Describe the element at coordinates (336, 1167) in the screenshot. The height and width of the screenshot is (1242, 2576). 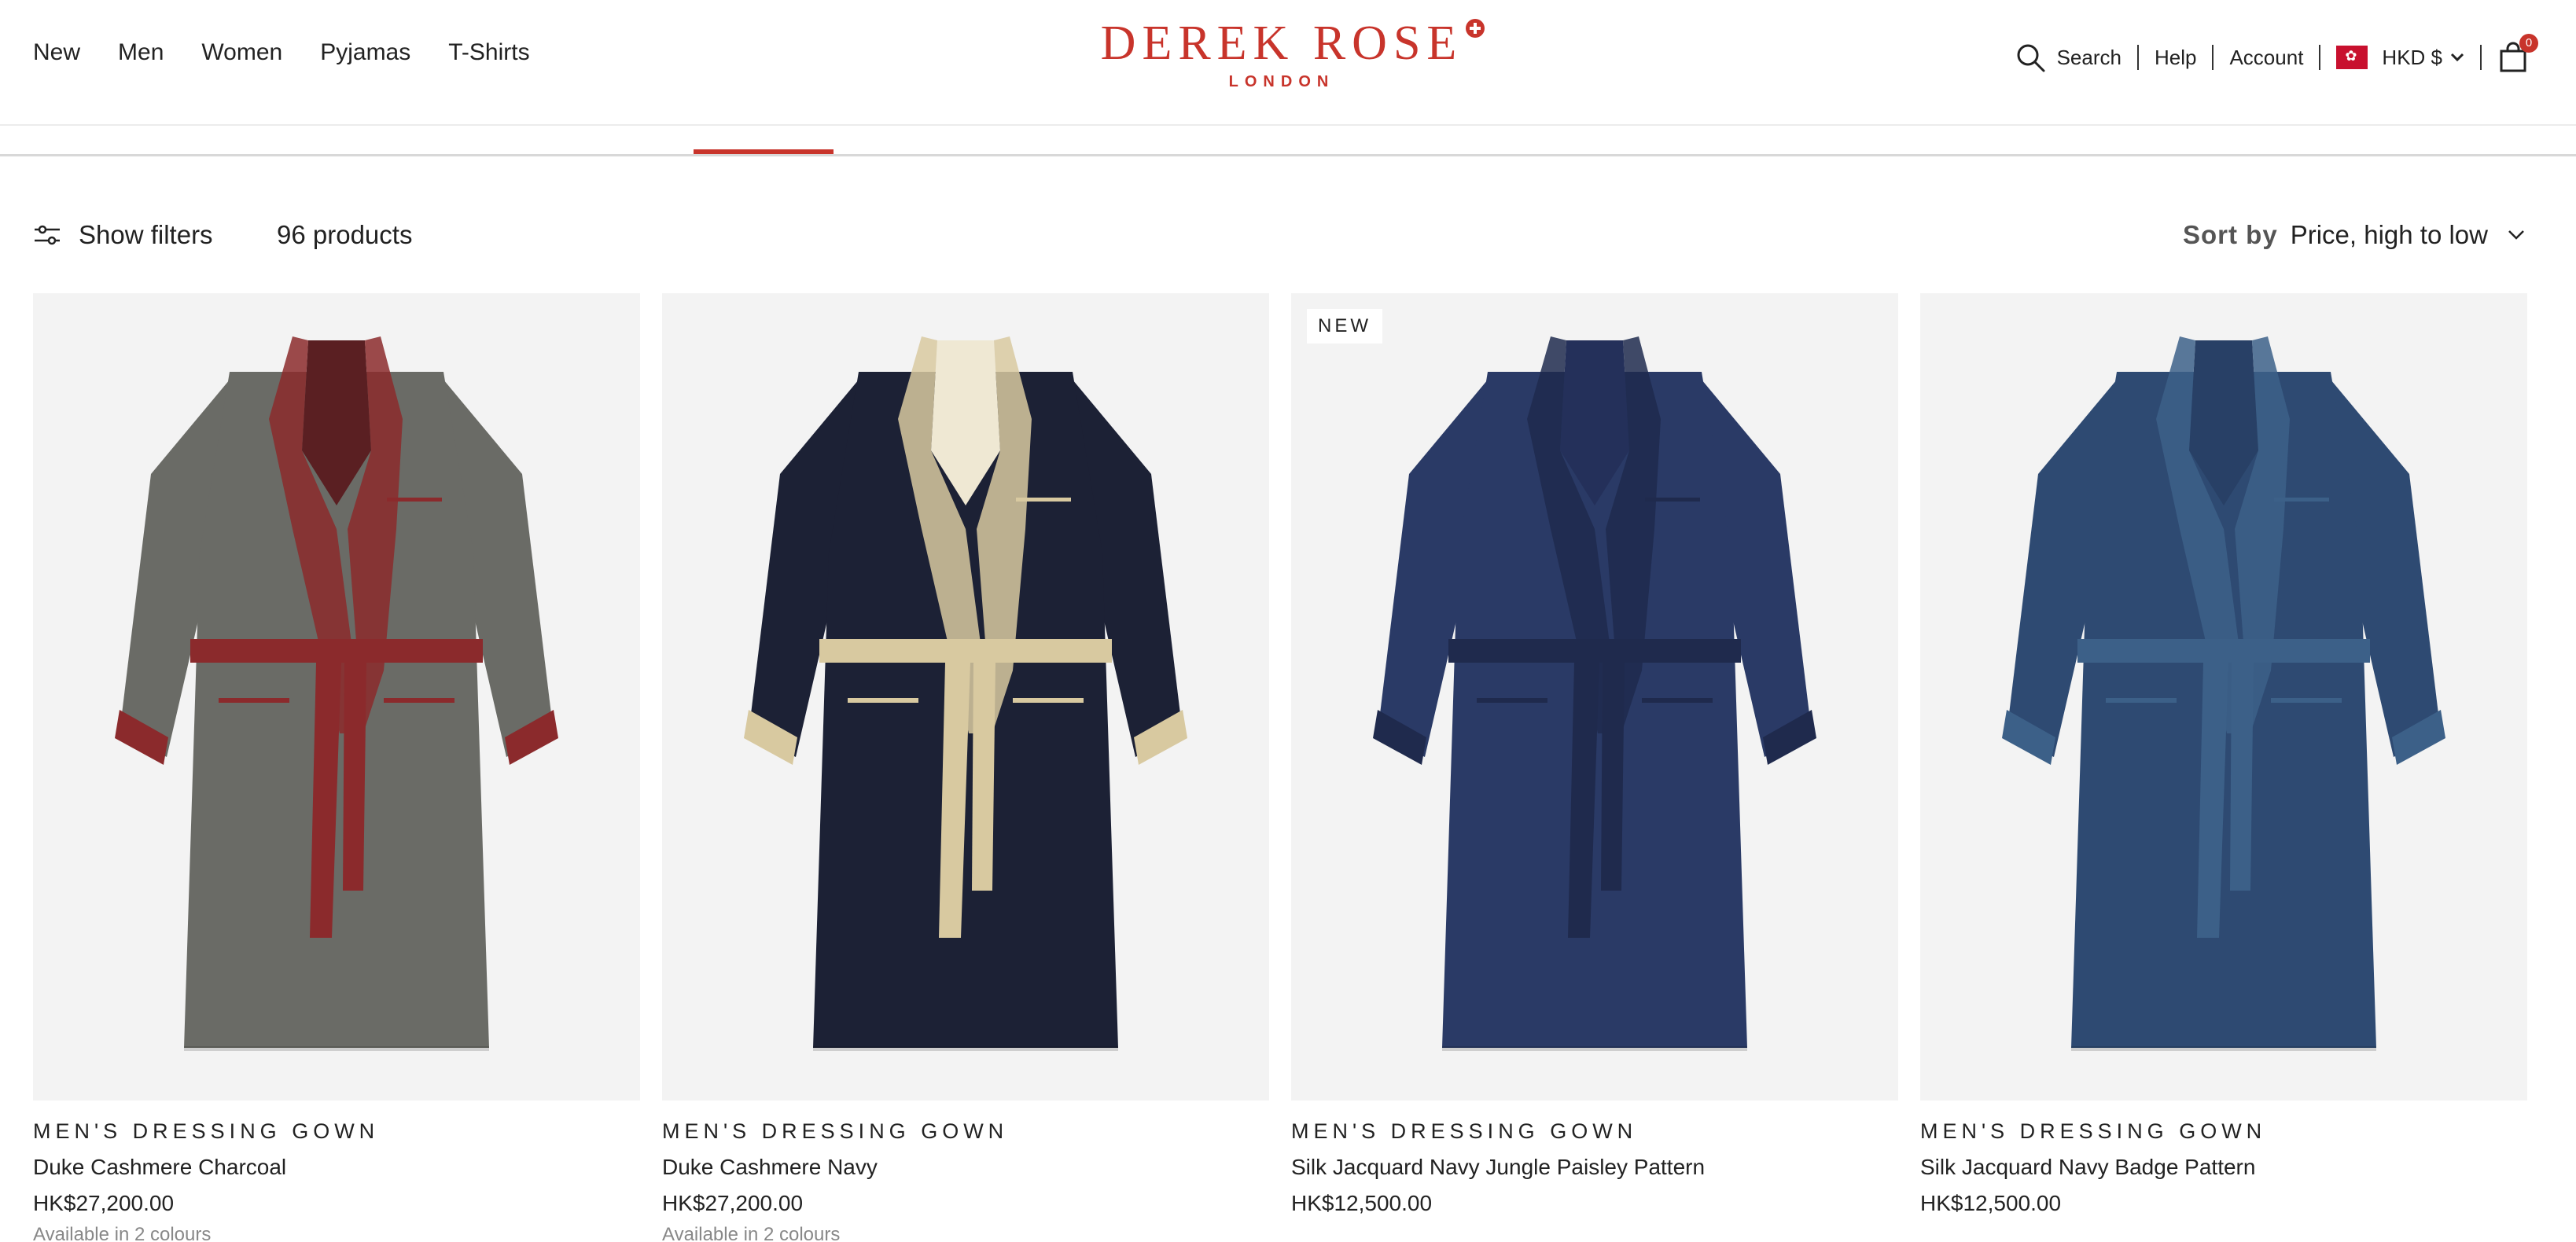
I see `product-name: Duke Cashmere Charcoal` at that location.